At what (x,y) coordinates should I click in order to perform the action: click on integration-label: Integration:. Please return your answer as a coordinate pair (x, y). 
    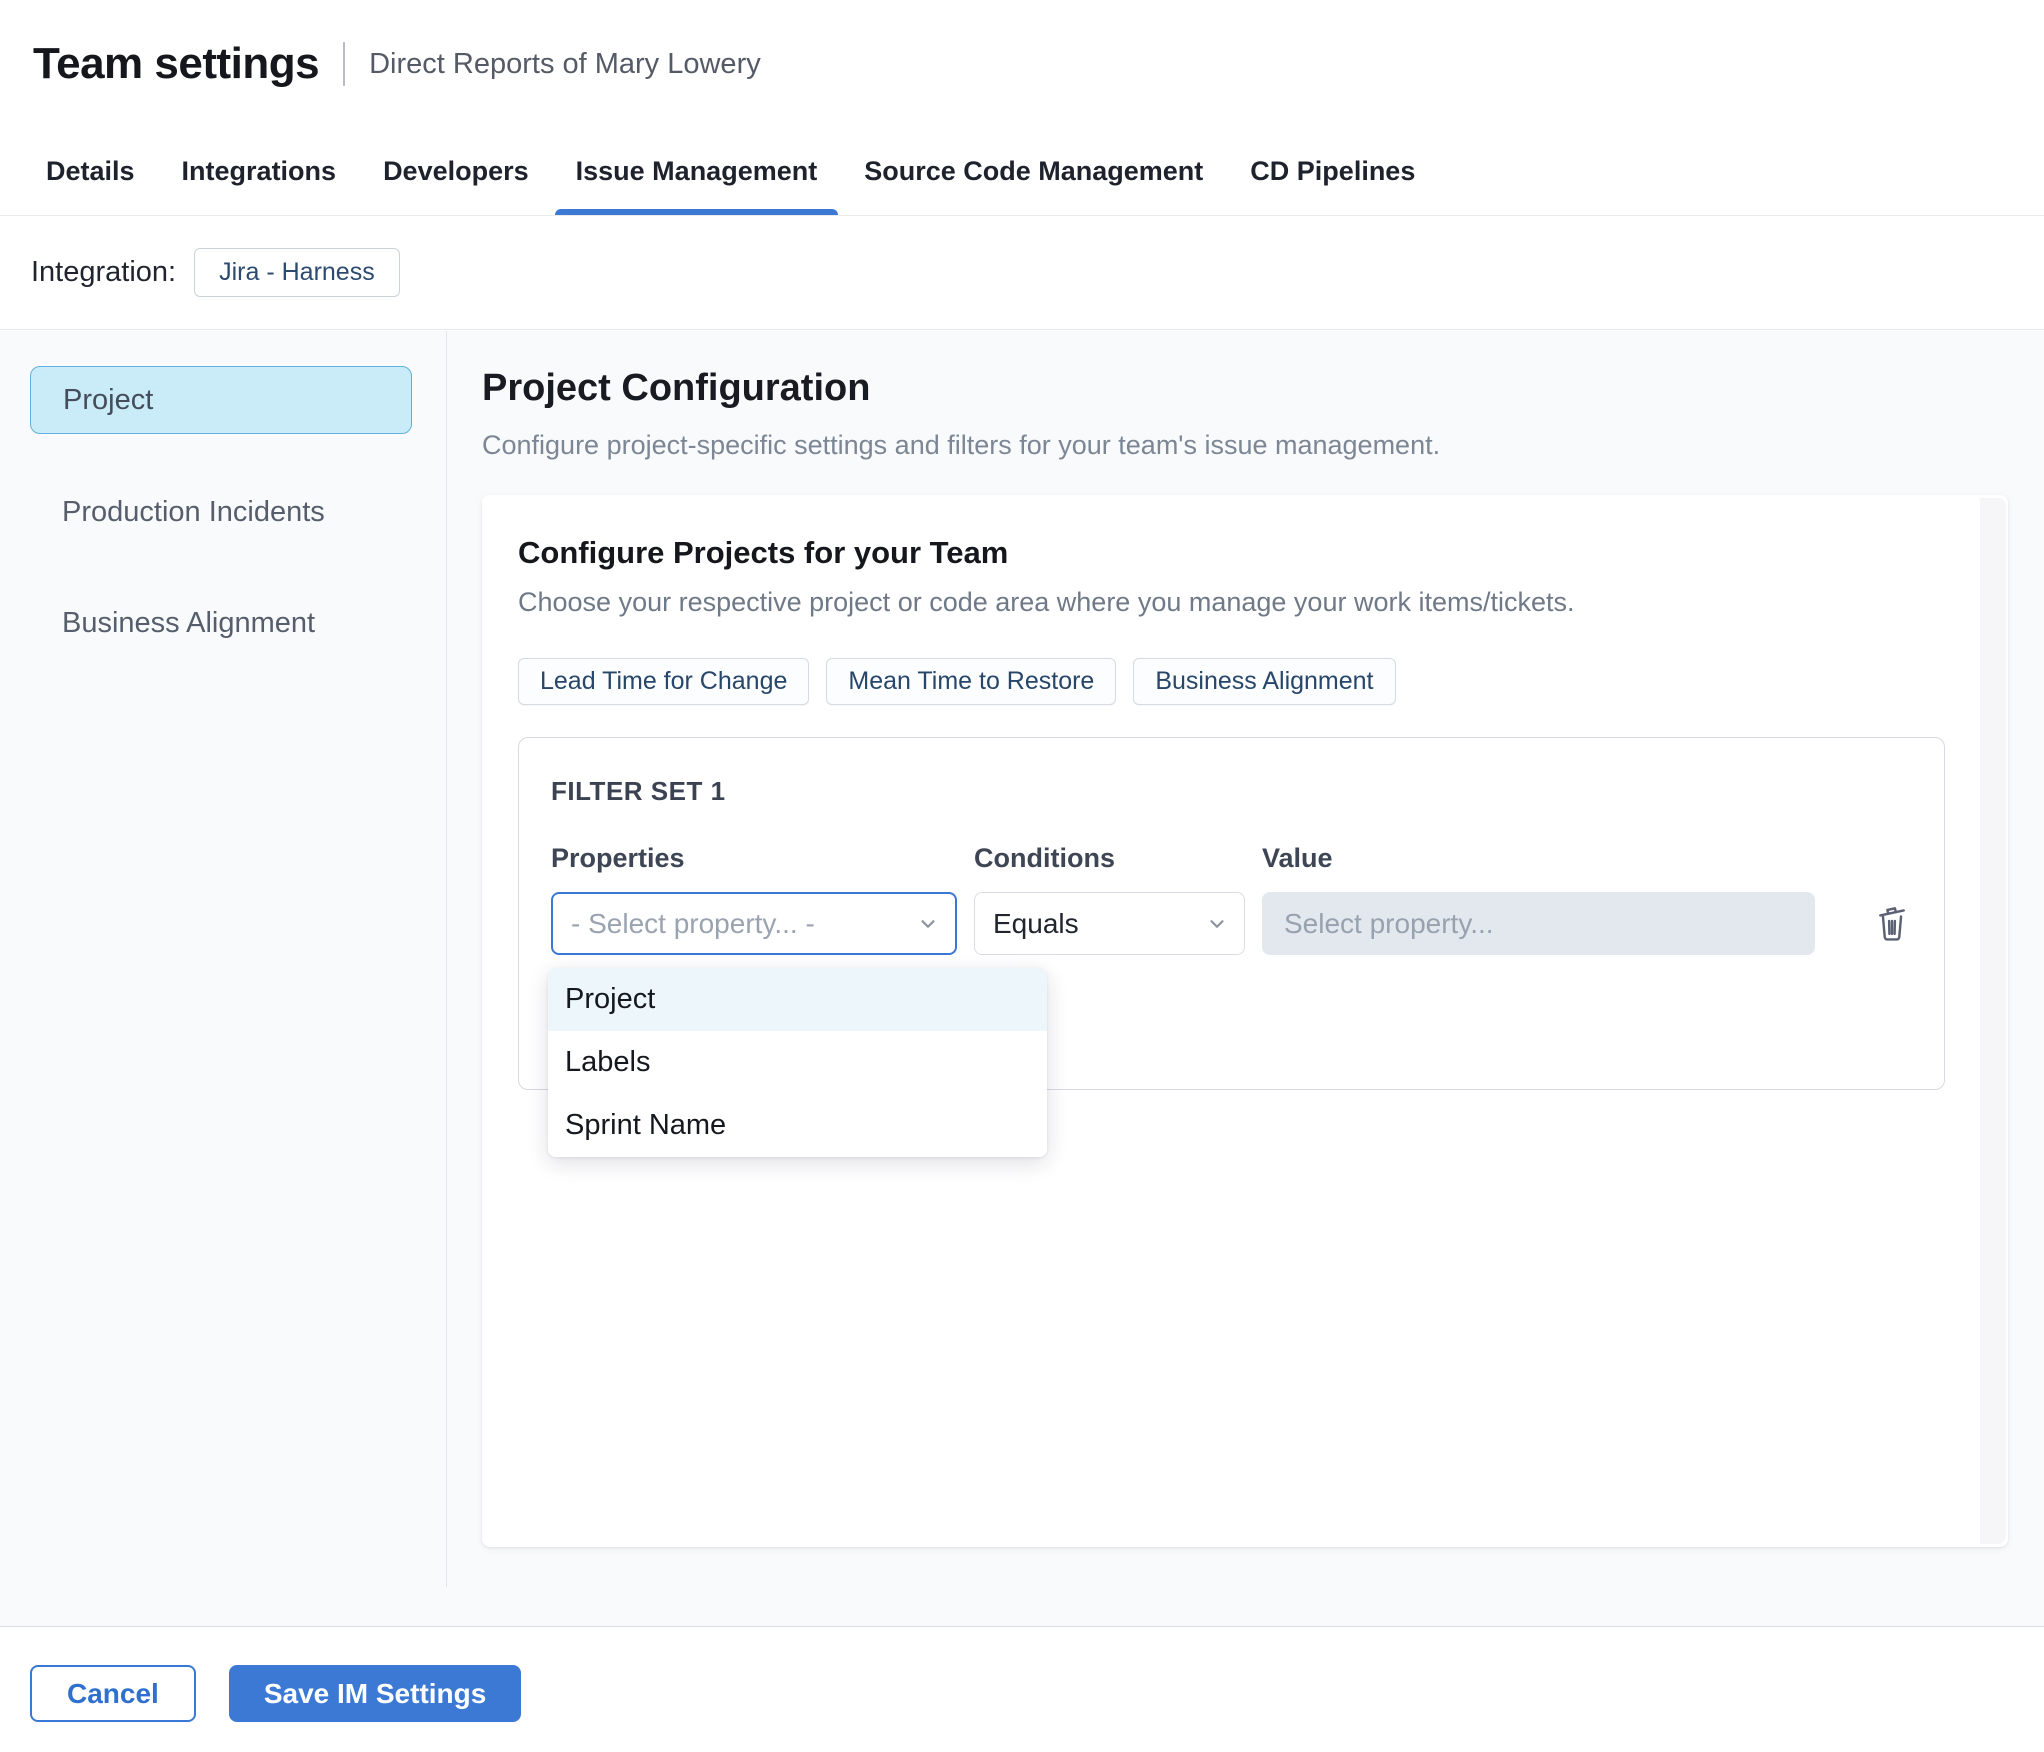
    Looking at the image, I should click on (104, 272).